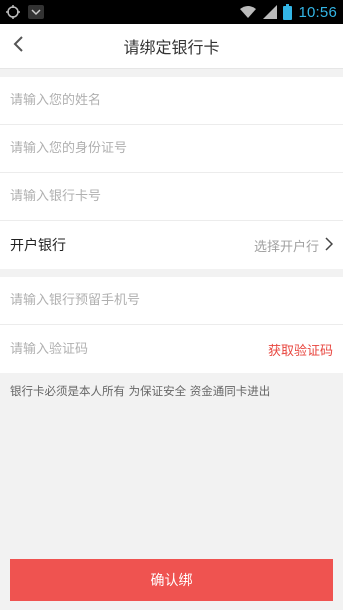 The width and height of the screenshot is (343, 610). I want to click on bank-row: 开户银行 选择开户行, so click(171, 245).